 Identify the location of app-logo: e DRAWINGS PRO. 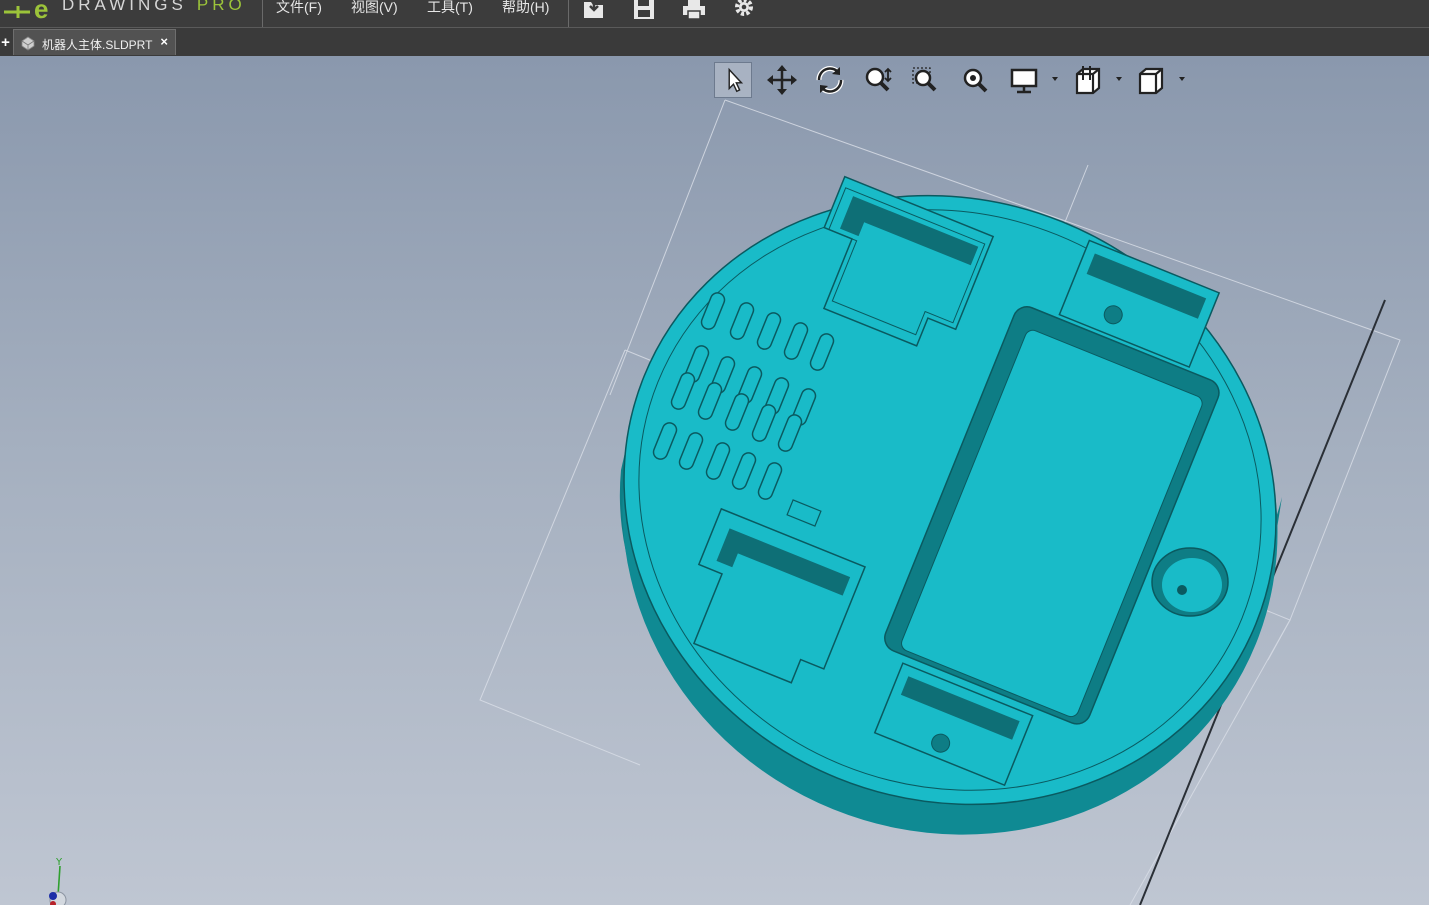
(131, 13).